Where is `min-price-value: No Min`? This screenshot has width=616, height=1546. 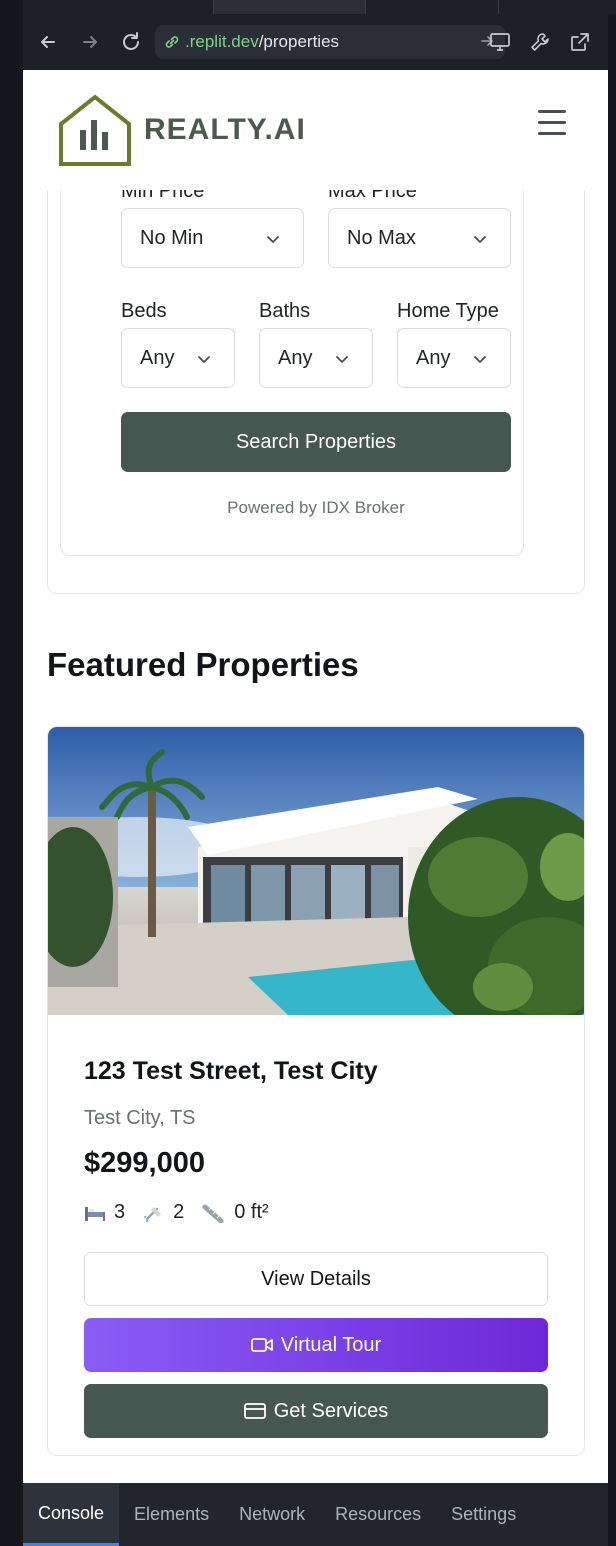
min-price-value: No Min is located at coordinates (172, 237).